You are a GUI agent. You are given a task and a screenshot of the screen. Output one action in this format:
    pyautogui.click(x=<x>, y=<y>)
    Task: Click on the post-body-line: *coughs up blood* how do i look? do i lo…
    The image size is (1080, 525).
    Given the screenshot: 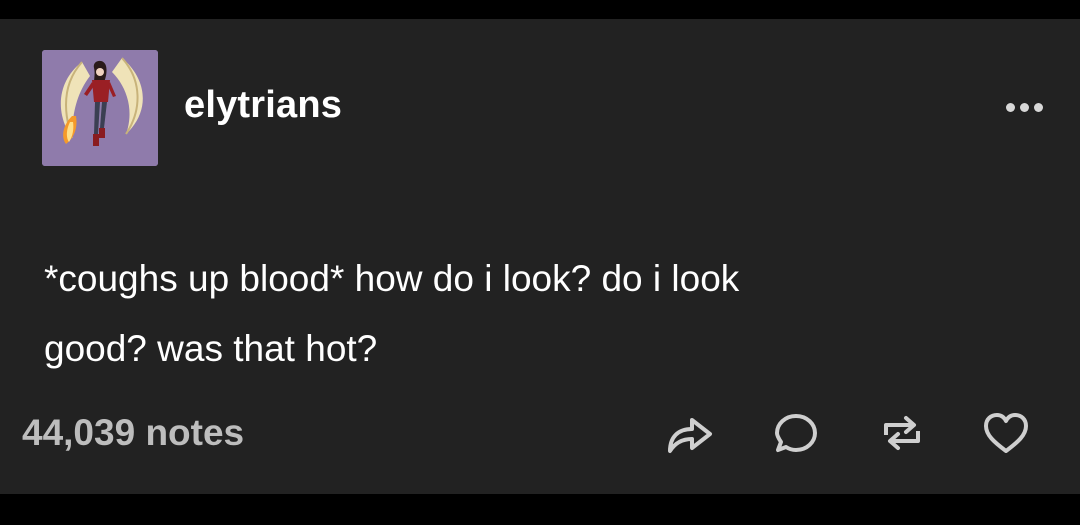 What is the action you would take?
    pyautogui.click(x=392, y=278)
    